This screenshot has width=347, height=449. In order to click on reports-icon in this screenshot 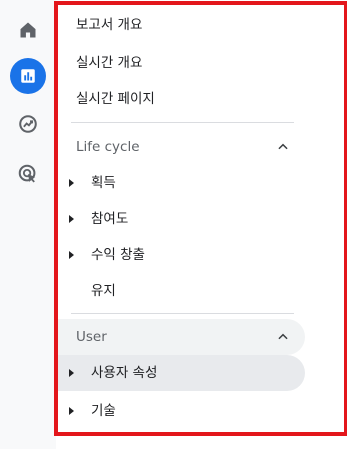, I will do `click(28, 76)`.